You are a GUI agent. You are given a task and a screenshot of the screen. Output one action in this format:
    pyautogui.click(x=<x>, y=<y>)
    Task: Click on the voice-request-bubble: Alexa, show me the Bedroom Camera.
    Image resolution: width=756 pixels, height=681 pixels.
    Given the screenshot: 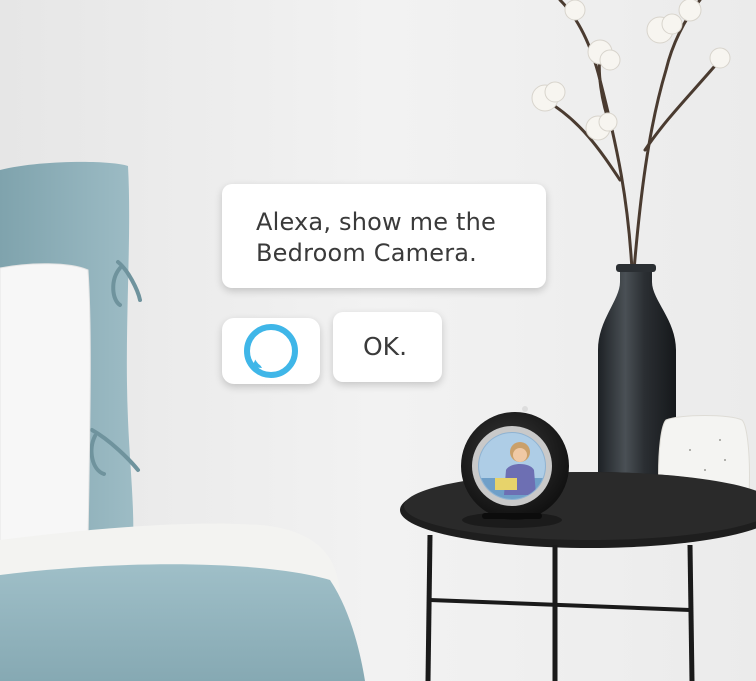 What is the action you would take?
    pyautogui.click(x=384, y=236)
    